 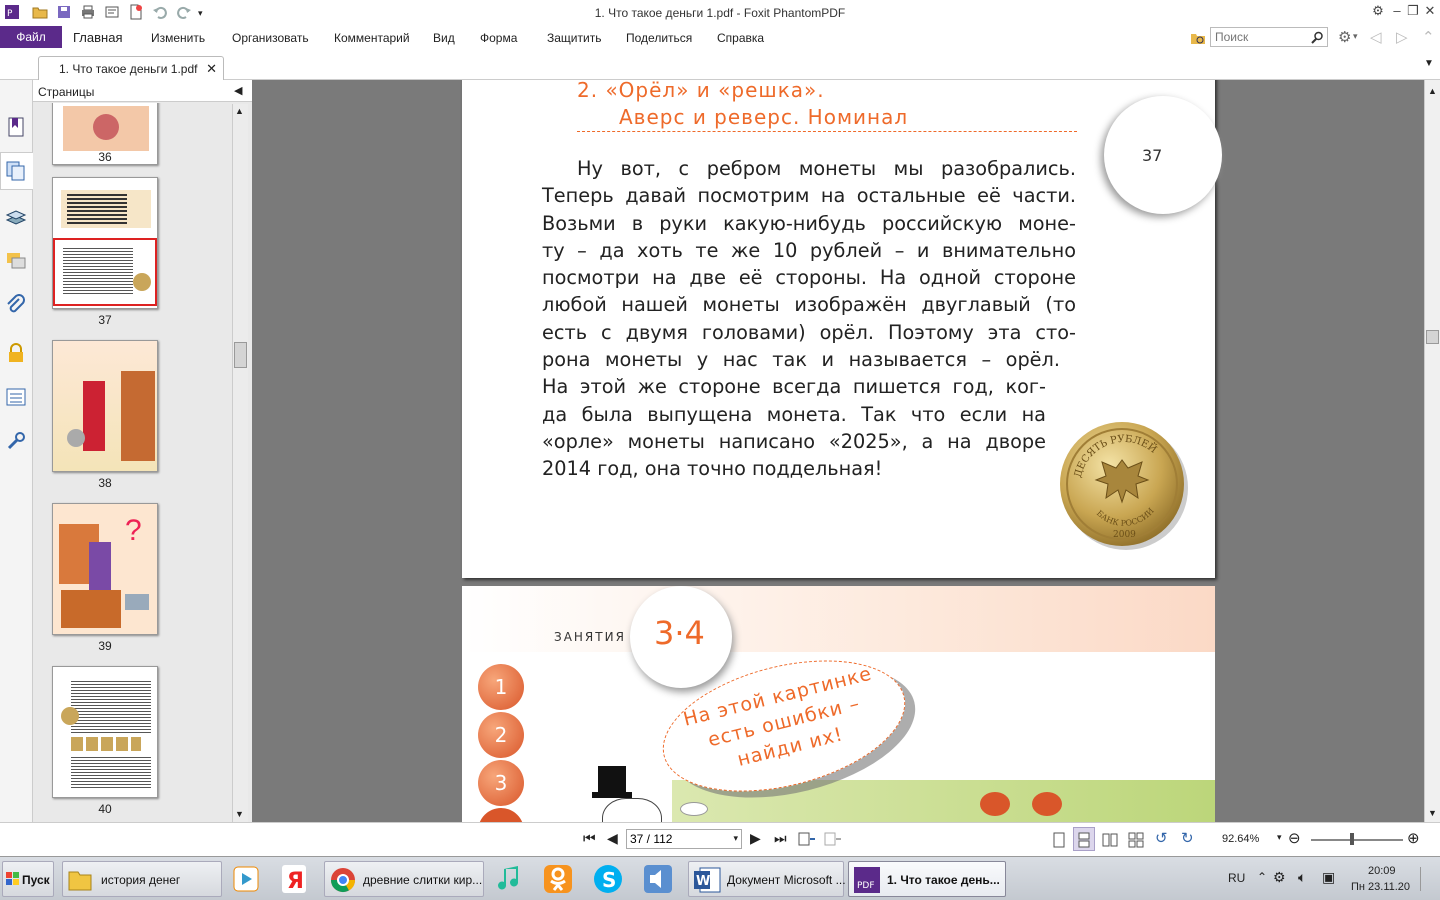 What do you see at coordinates (755, 838) in the screenshot?
I see `next-page-icon: ▶` at bounding box center [755, 838].